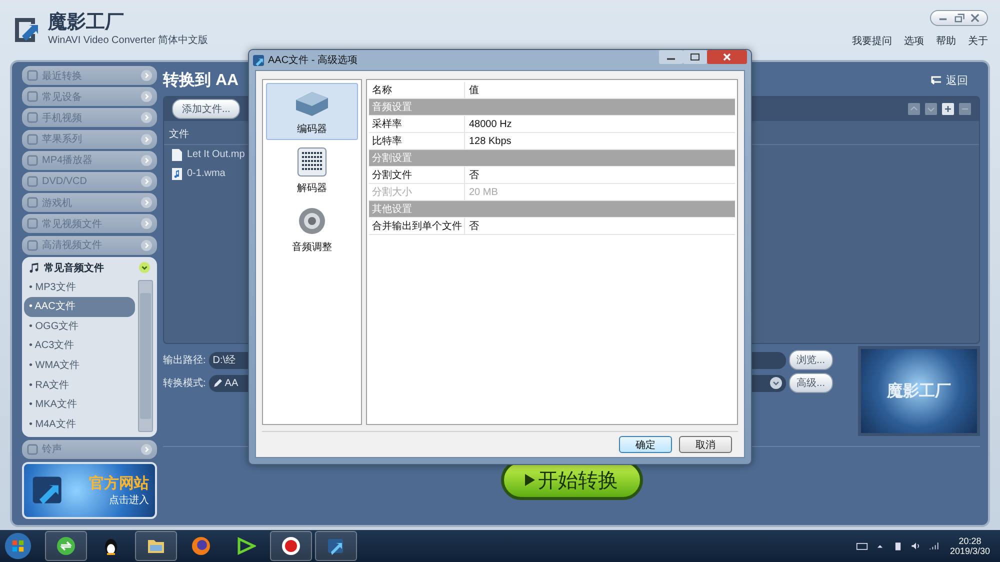 This screenshot has width=1000, height=562. Describe the element at coordinates (65, 181) in the screenshot. I see `category-label: DVD/VCD` at that location.